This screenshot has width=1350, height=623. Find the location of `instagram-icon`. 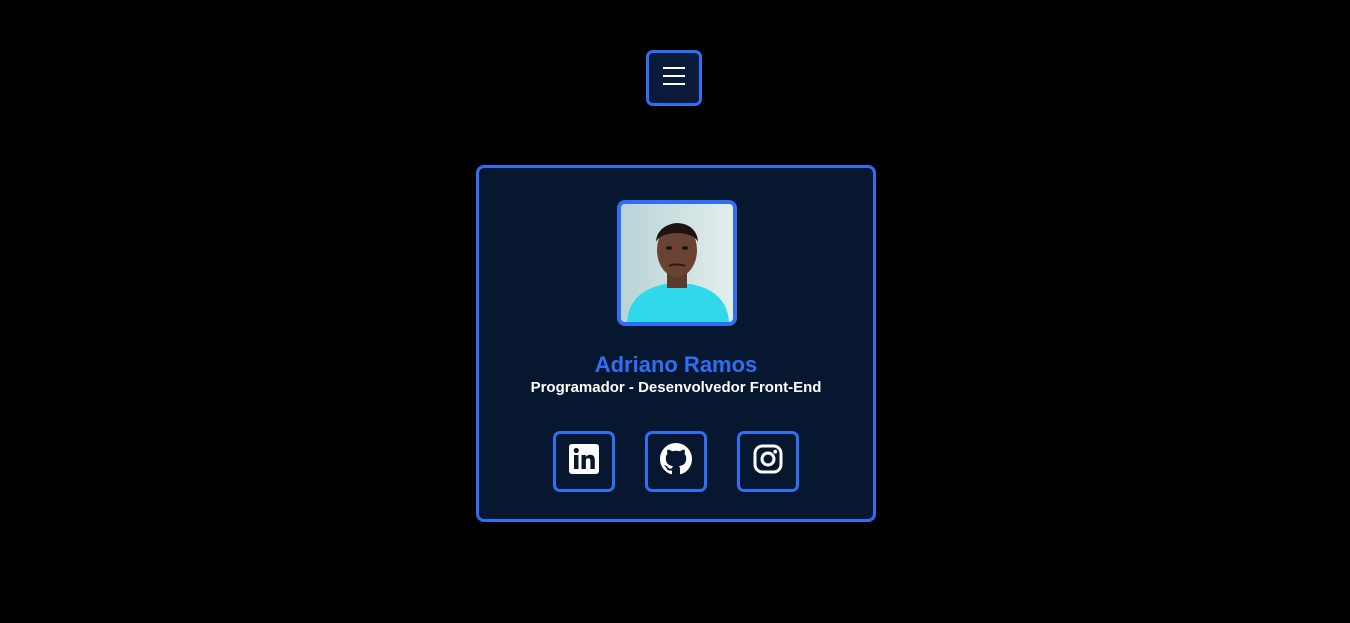

instagram-icon is located at coordinates (768, 461).